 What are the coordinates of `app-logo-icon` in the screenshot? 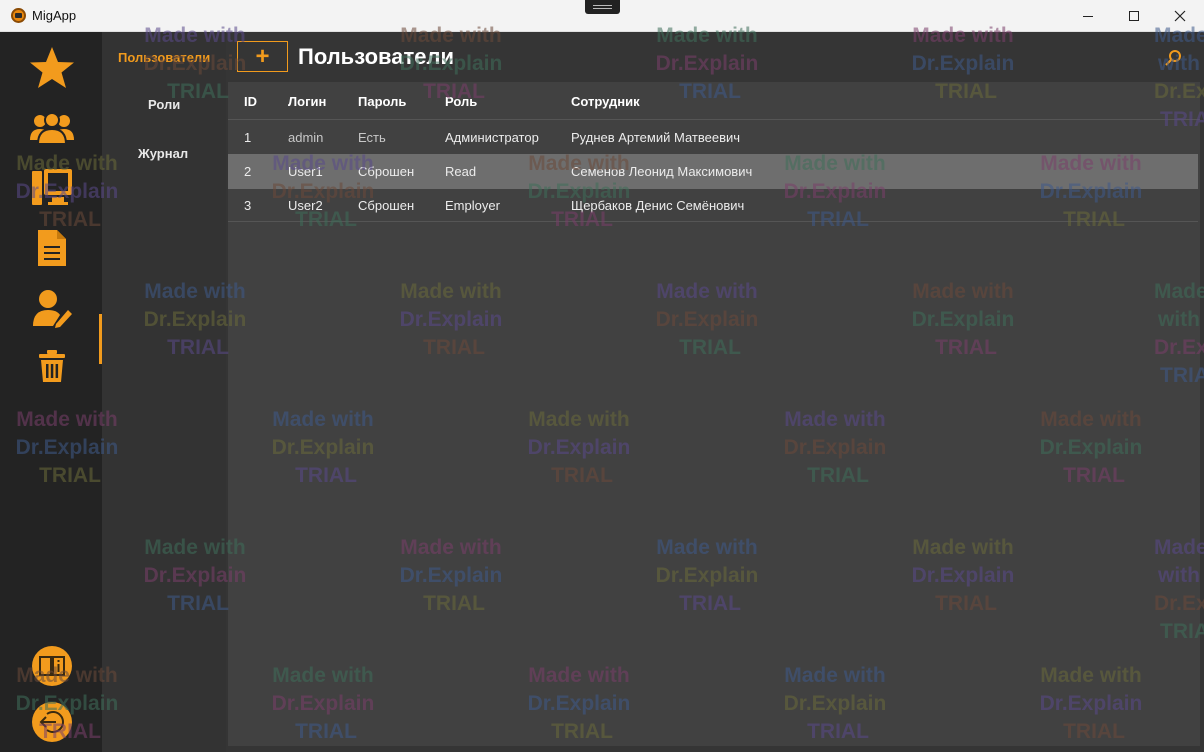 It's located at (18, 15).